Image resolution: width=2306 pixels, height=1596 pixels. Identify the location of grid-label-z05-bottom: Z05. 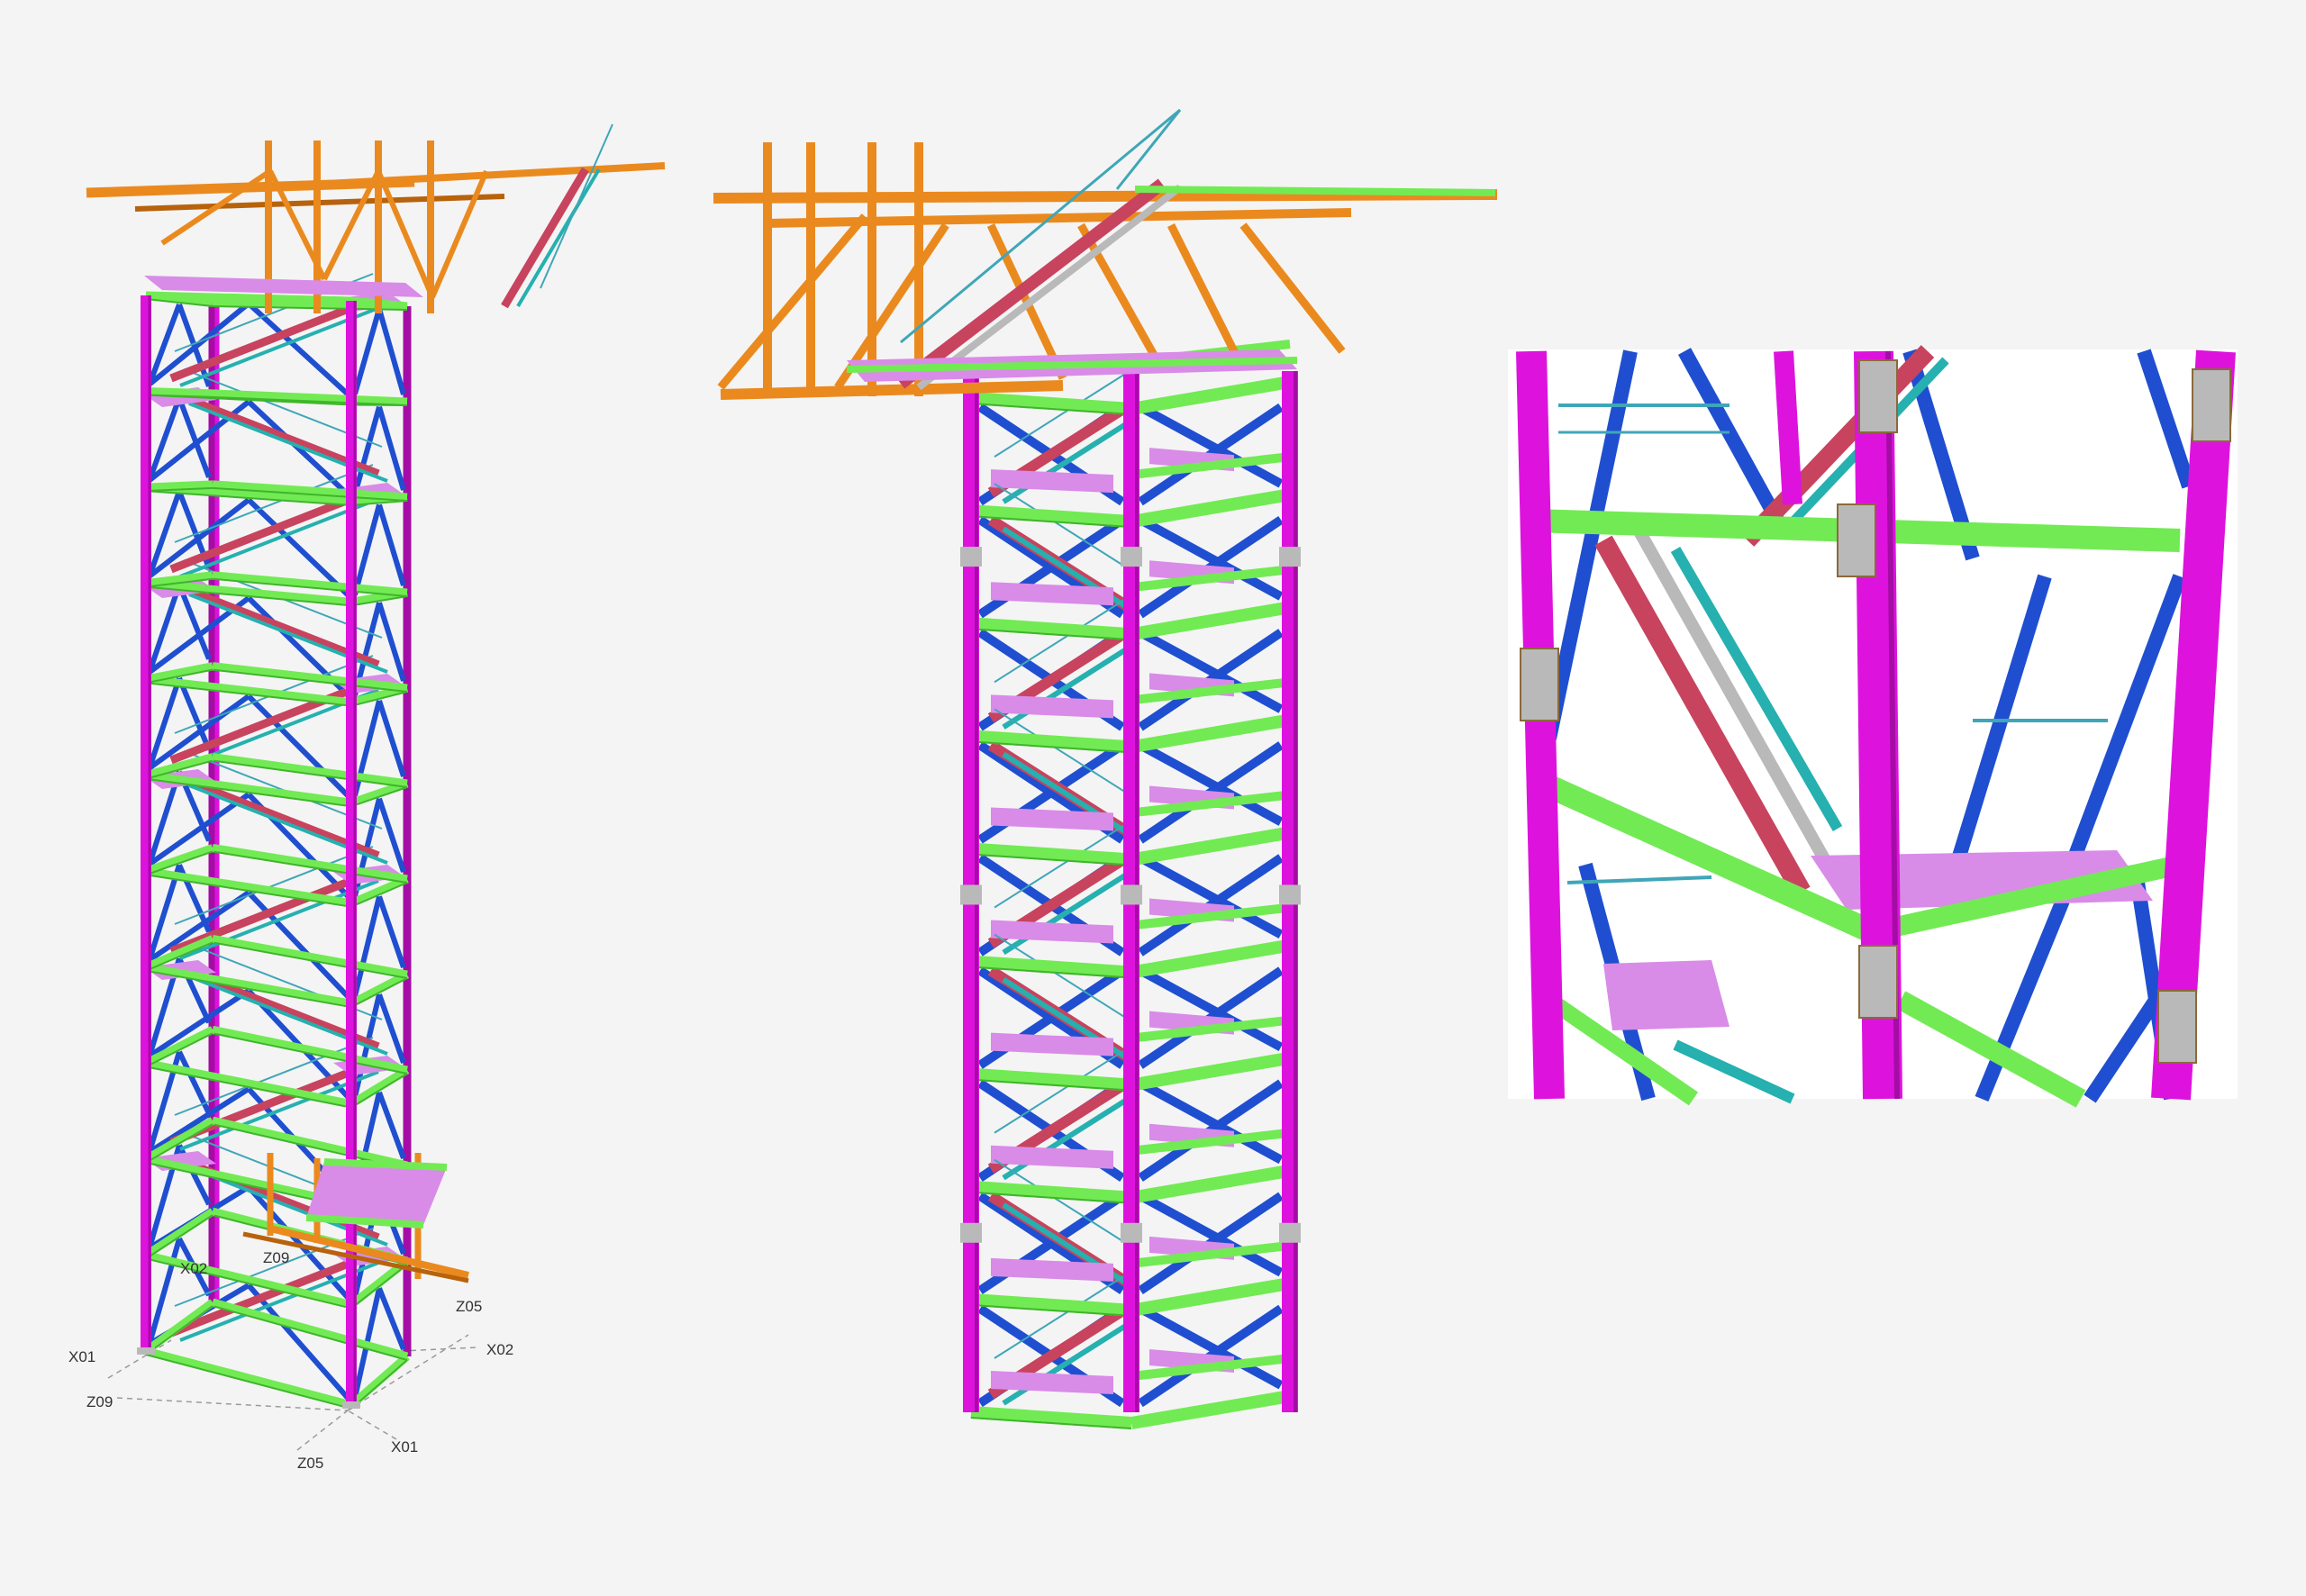
(310, 1463).